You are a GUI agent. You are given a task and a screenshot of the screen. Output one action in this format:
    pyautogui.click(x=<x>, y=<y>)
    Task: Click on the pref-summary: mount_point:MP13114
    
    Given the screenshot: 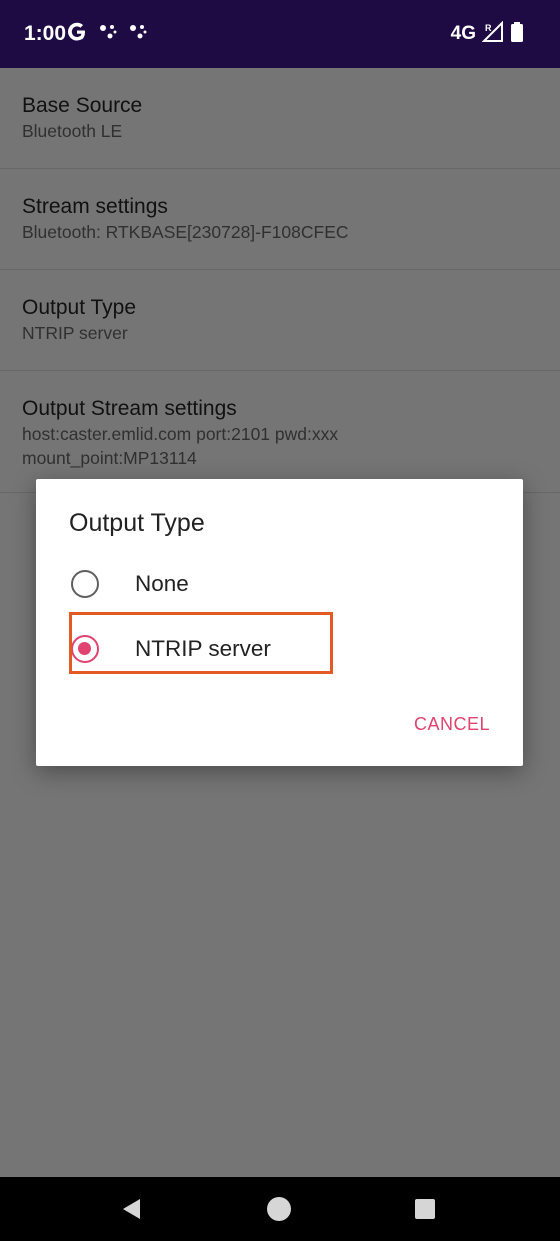 What is the action you would take?
    pyautogui.click(x=109, y=458)
    